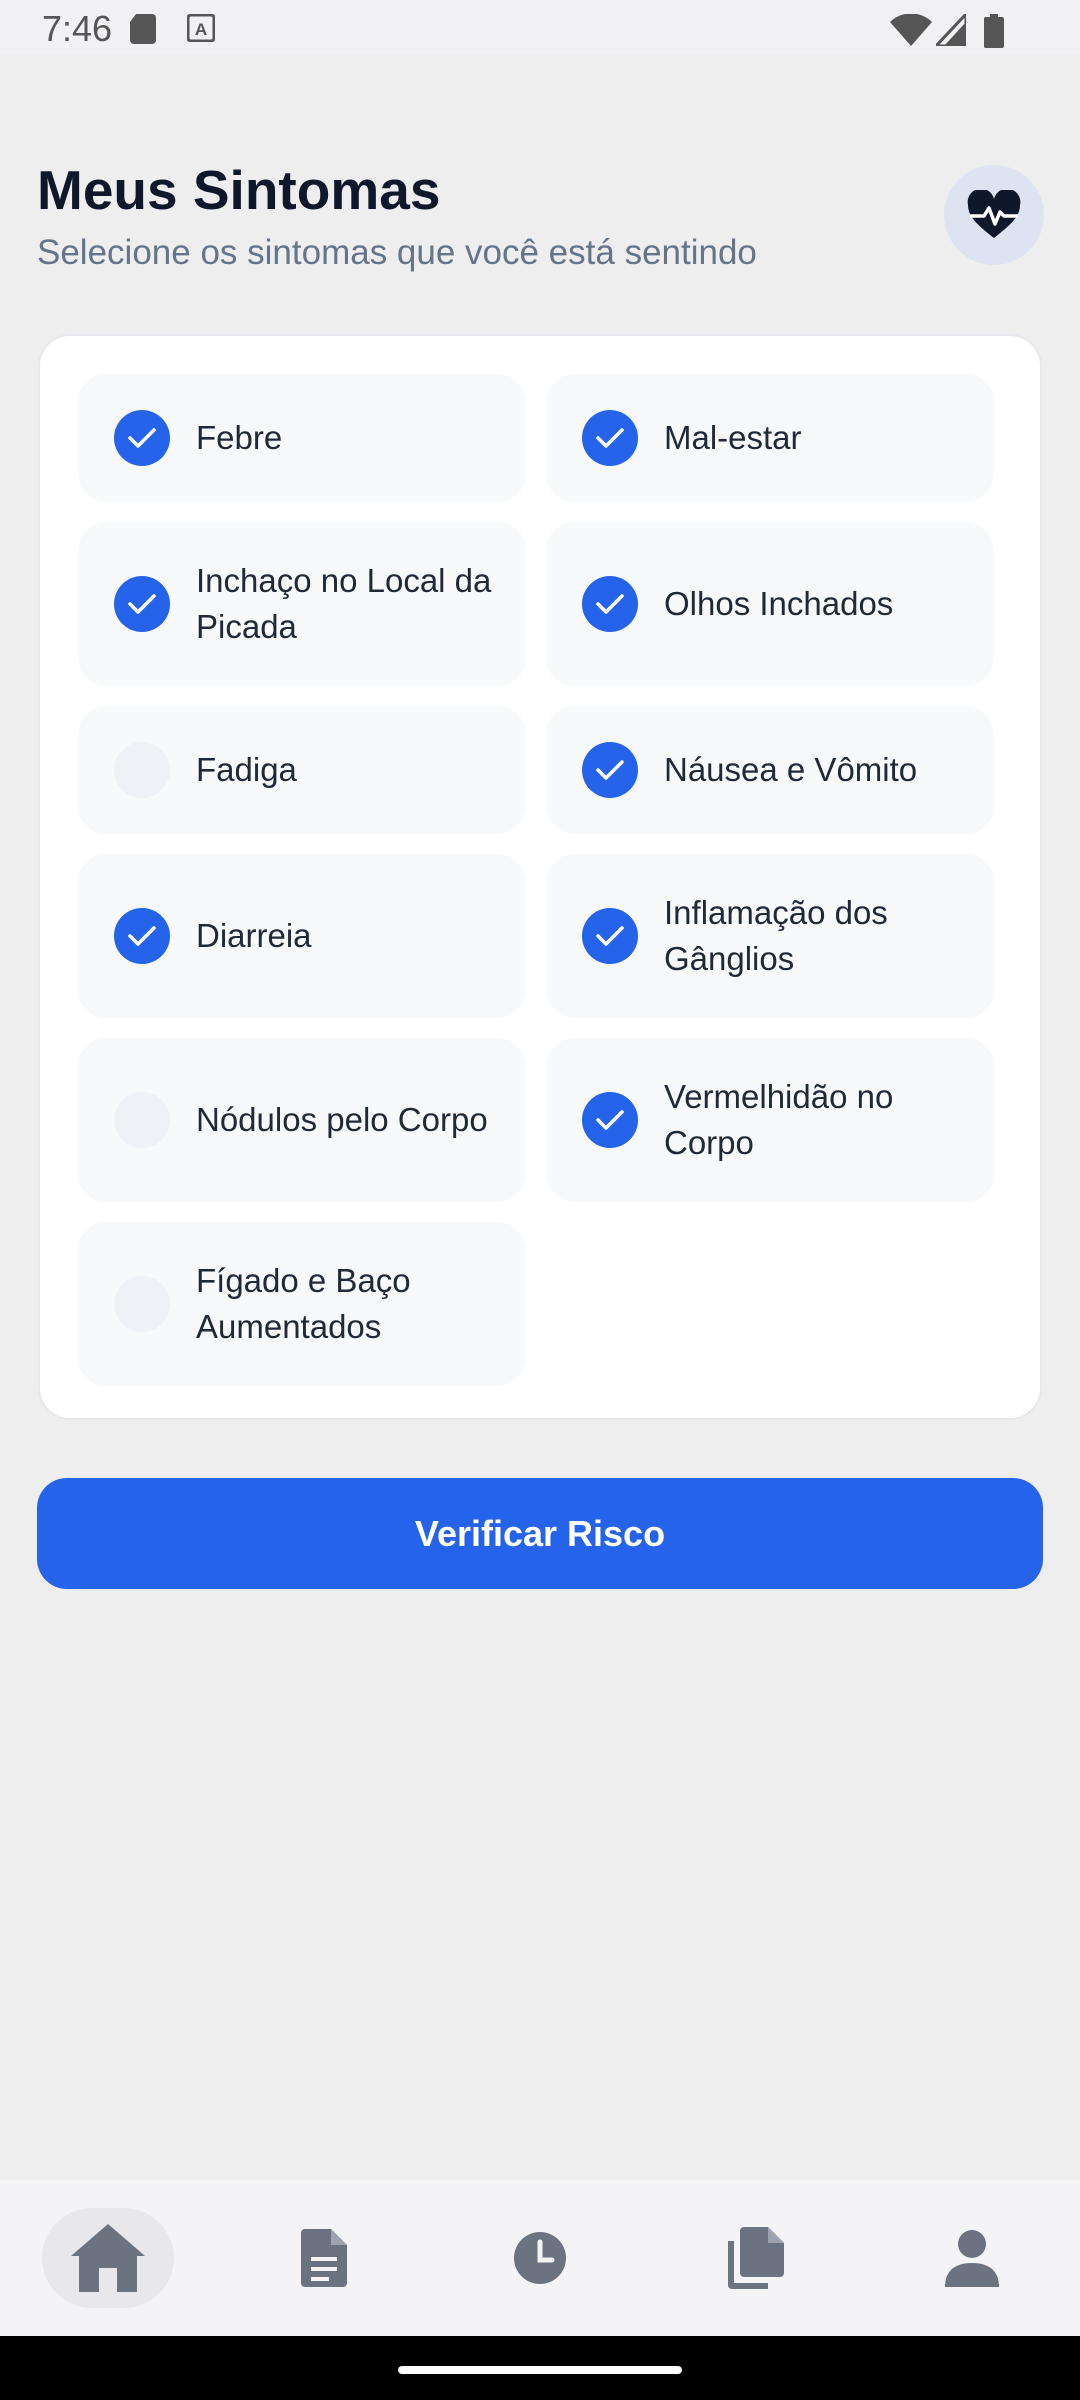 The width and height of the screenshot is (1080, 2400). What do you see at coordinates (779, 603) in the screenshot?
I see `symptom-label: Olhos Inchados` at bounding box center [779, 603].